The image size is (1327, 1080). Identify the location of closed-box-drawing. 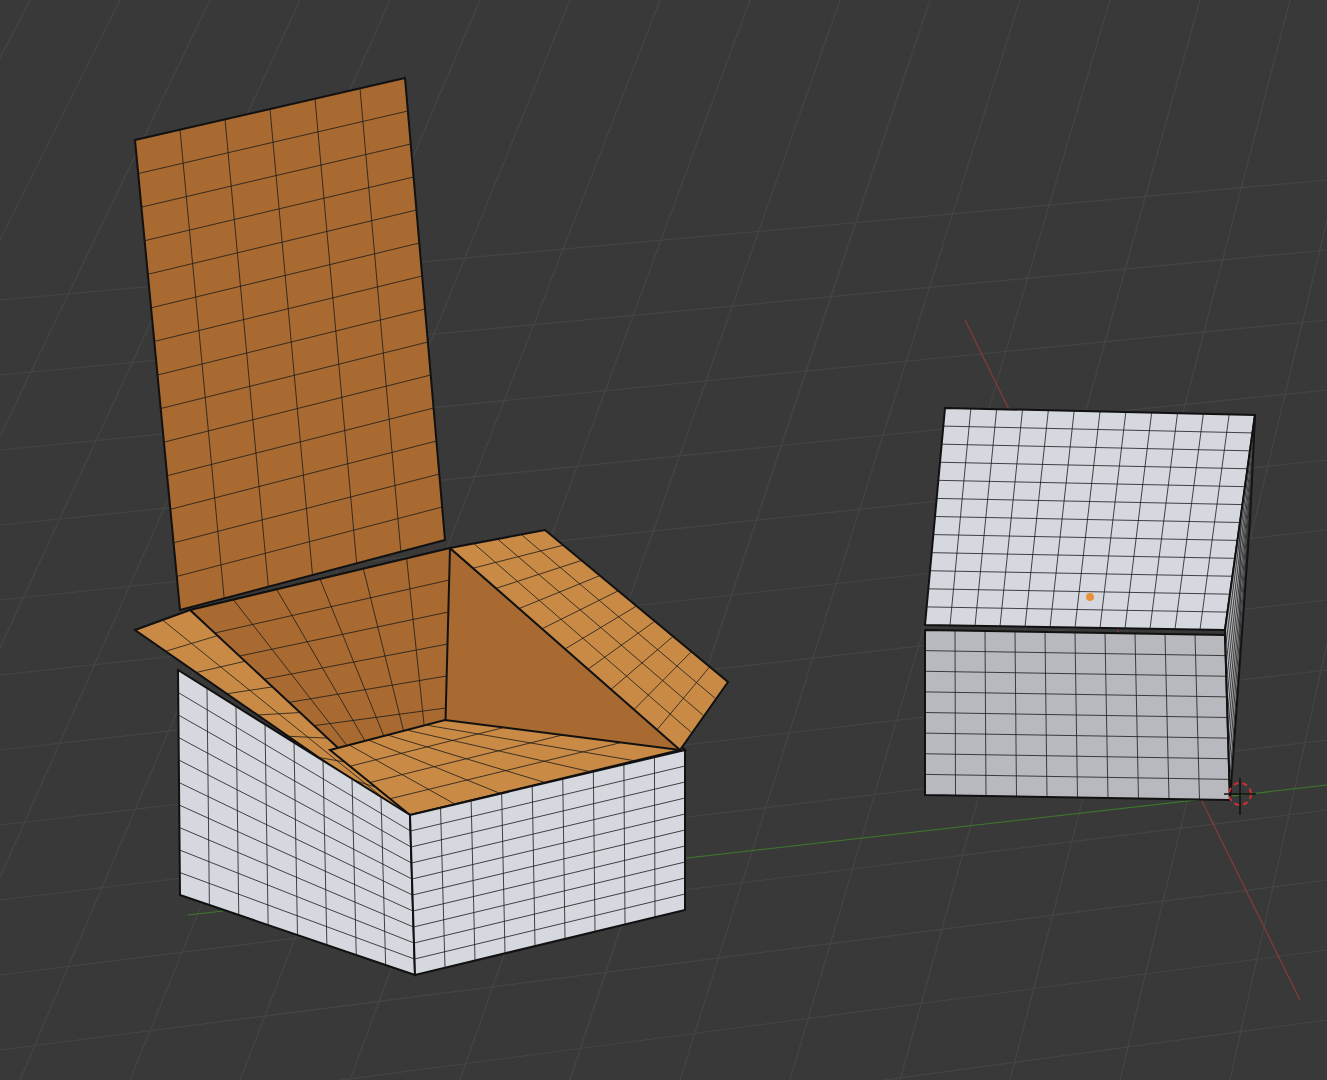
(1090, 603).